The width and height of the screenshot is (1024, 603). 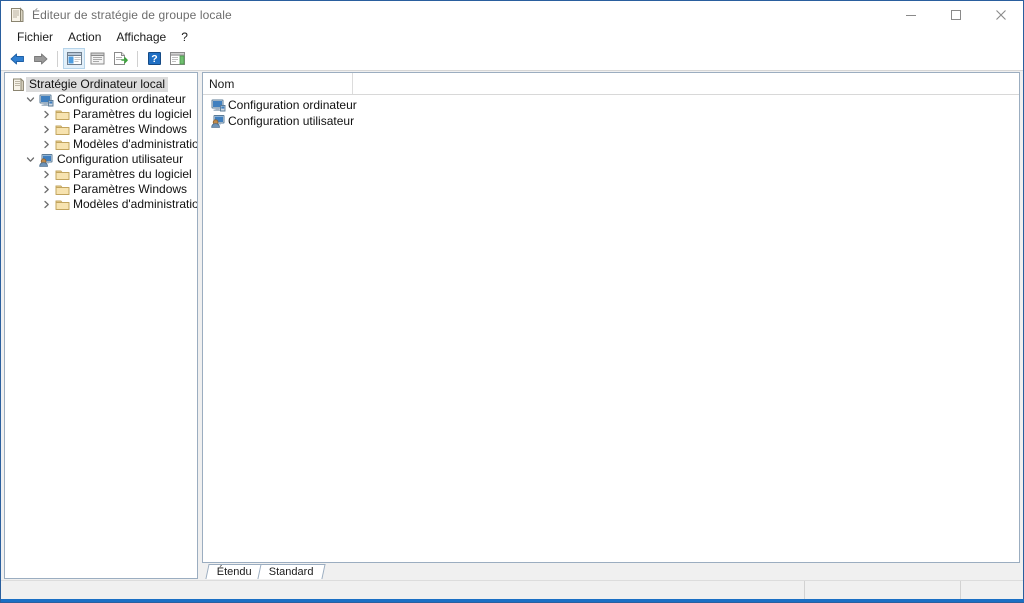 I want to click on show-action-pane-icon, so click(x=177, y=58).